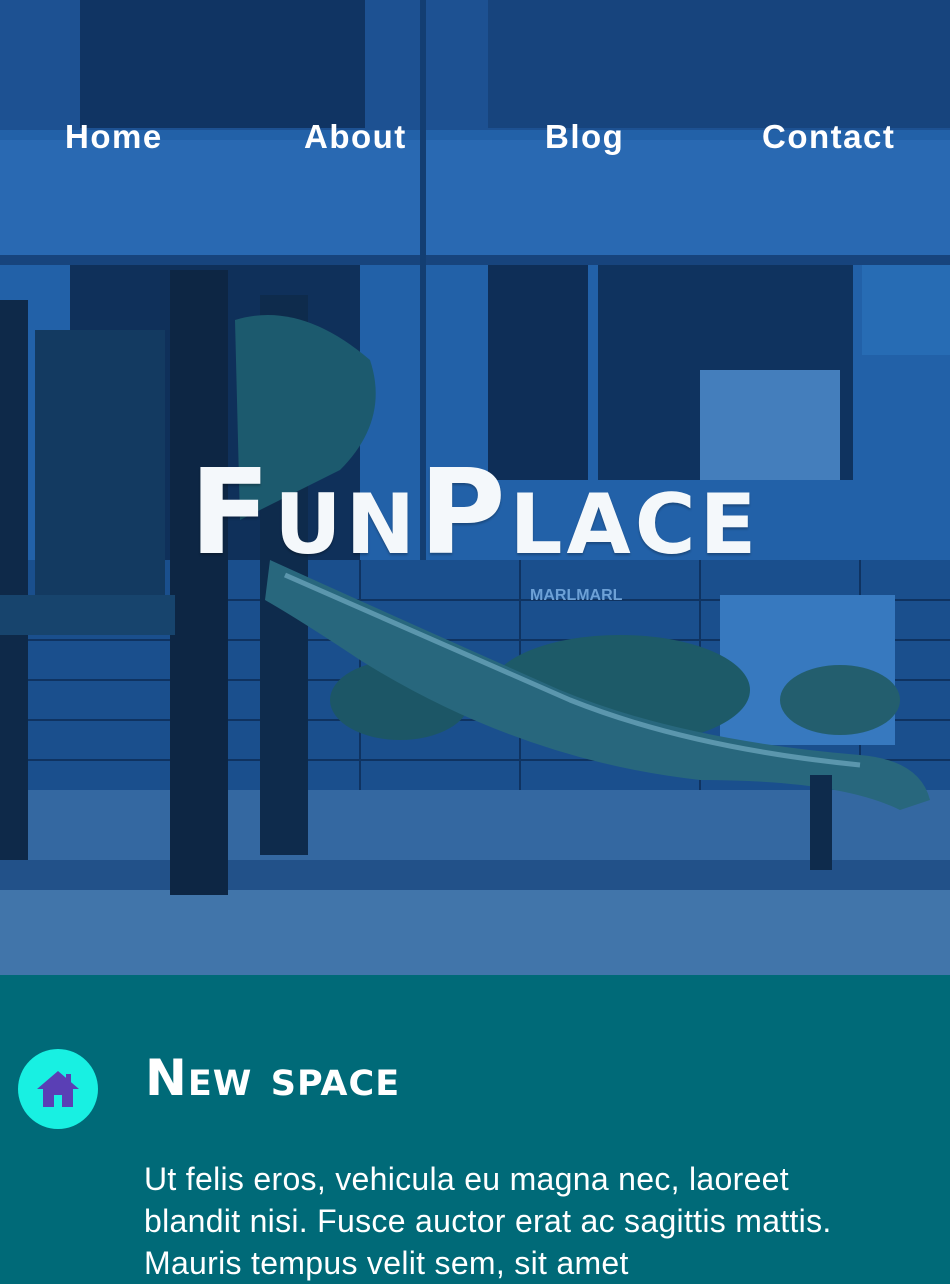 The width and height of the screenshot is (950, 1284). Describe the element at coordinates (355, 137) in the screenshot. I see `nav-about-link: About` at that location.